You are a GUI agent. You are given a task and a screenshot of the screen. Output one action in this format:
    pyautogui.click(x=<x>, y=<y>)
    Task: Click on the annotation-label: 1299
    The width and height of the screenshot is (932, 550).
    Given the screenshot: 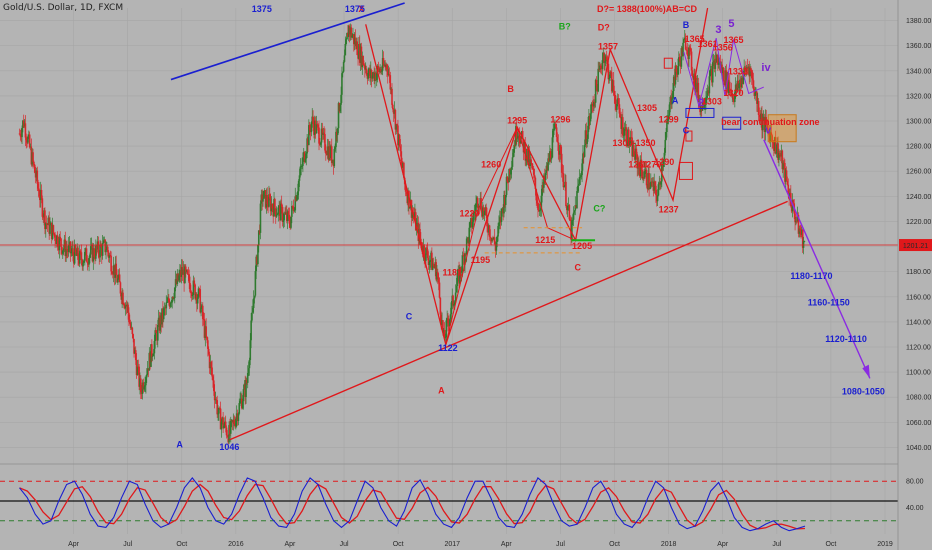 What is the action you would take?
    pyautogui.click(x=669, y=119)
    